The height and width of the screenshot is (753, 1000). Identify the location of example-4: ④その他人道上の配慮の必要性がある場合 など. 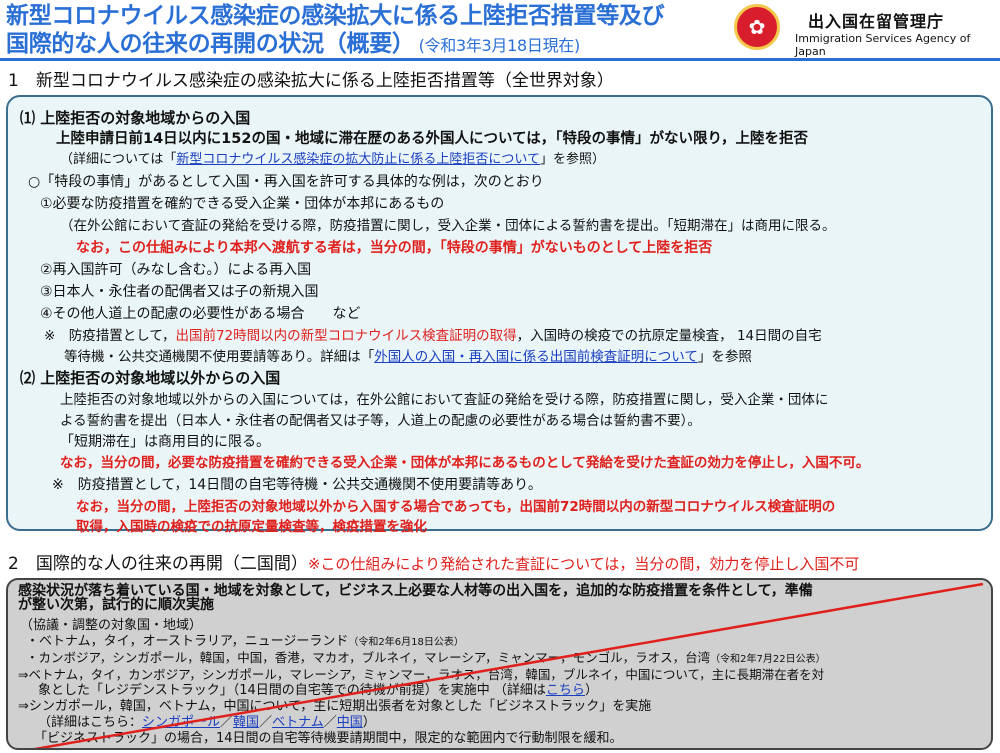
(200, 314).